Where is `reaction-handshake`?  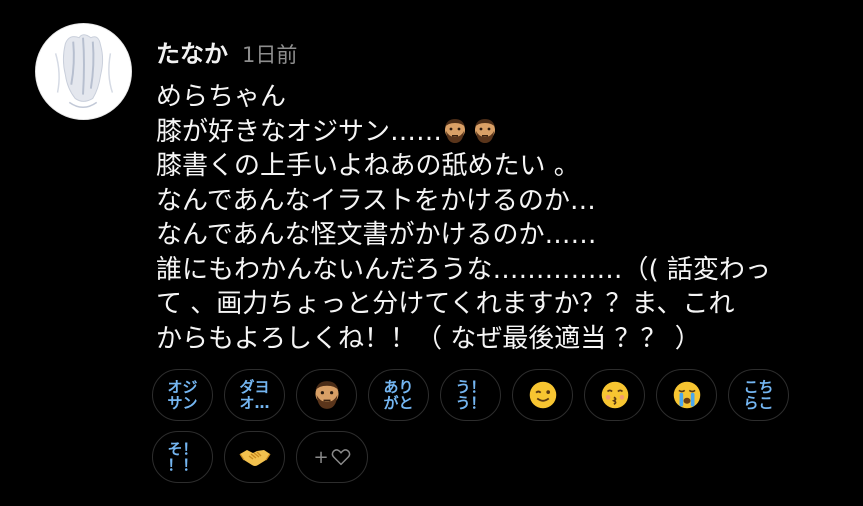
reaction-handshake is located at coordinates (254, 457).